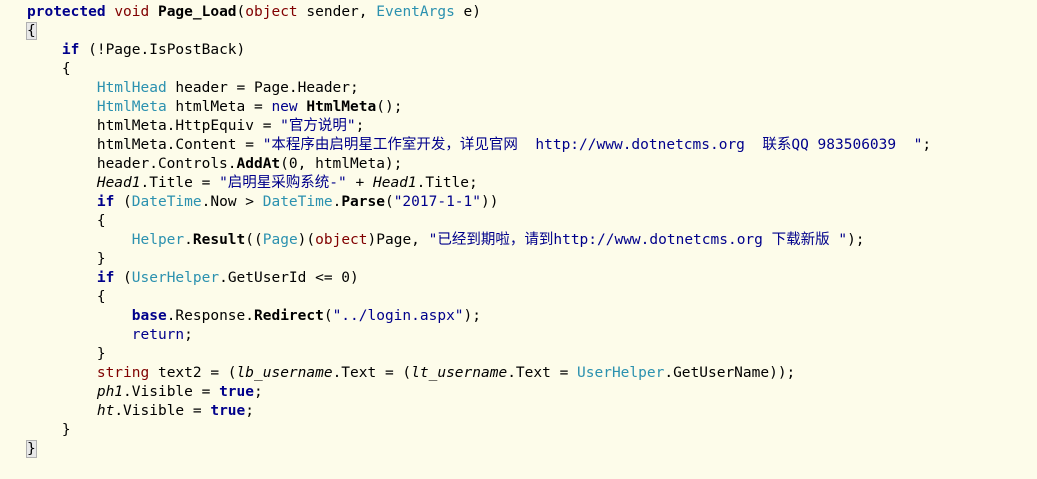 The image size is (1037, 479). What do you see at coordinates (490, 202) in the screenshot?
I see `code-token: ))` at bounding box center [490, 202].